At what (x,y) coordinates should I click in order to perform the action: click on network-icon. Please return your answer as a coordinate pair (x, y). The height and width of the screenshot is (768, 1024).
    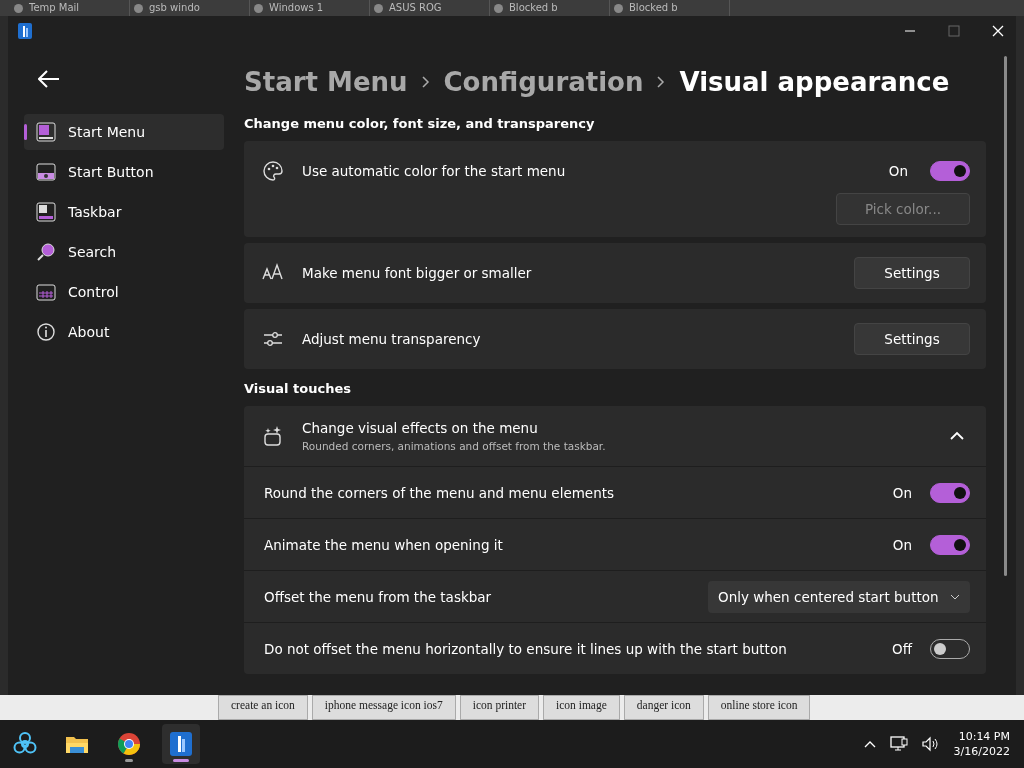
    Looking at the image, I should click on (898, 744).